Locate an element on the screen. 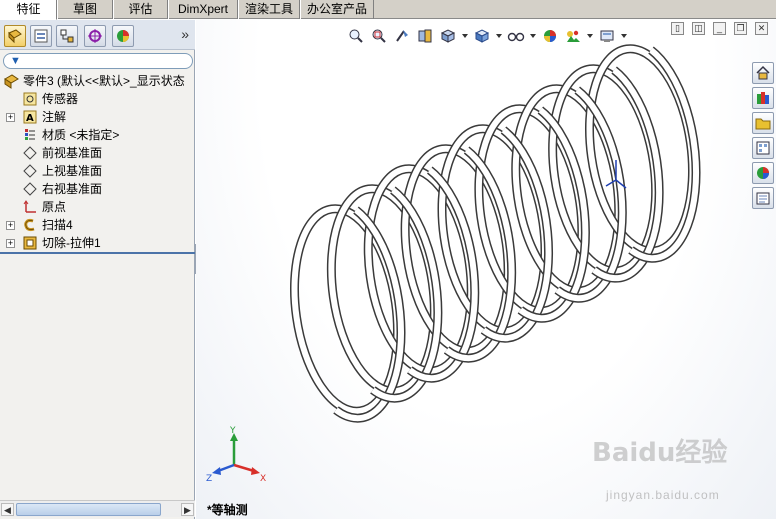 This screenshot has height=519, width=776. tree-item-cut-extrude: + 切除-拉伸1 is located at coordinates (97, 243).